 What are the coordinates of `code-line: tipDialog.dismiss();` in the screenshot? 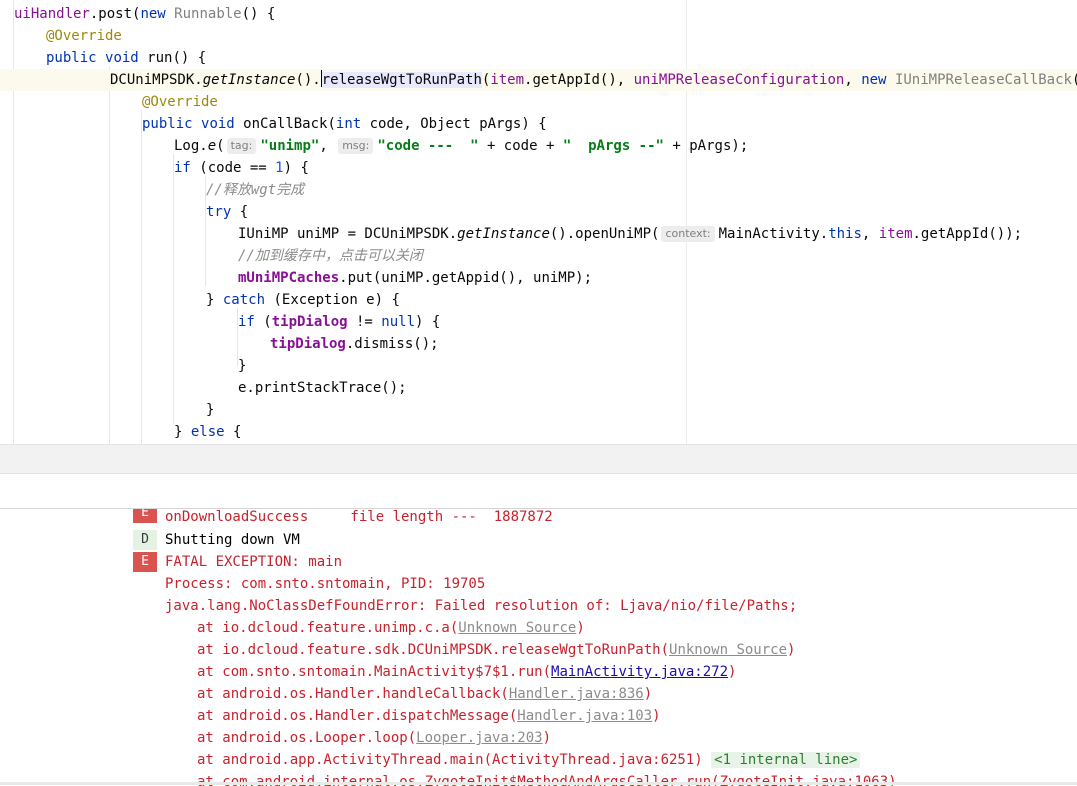 It's located at (538, 344).